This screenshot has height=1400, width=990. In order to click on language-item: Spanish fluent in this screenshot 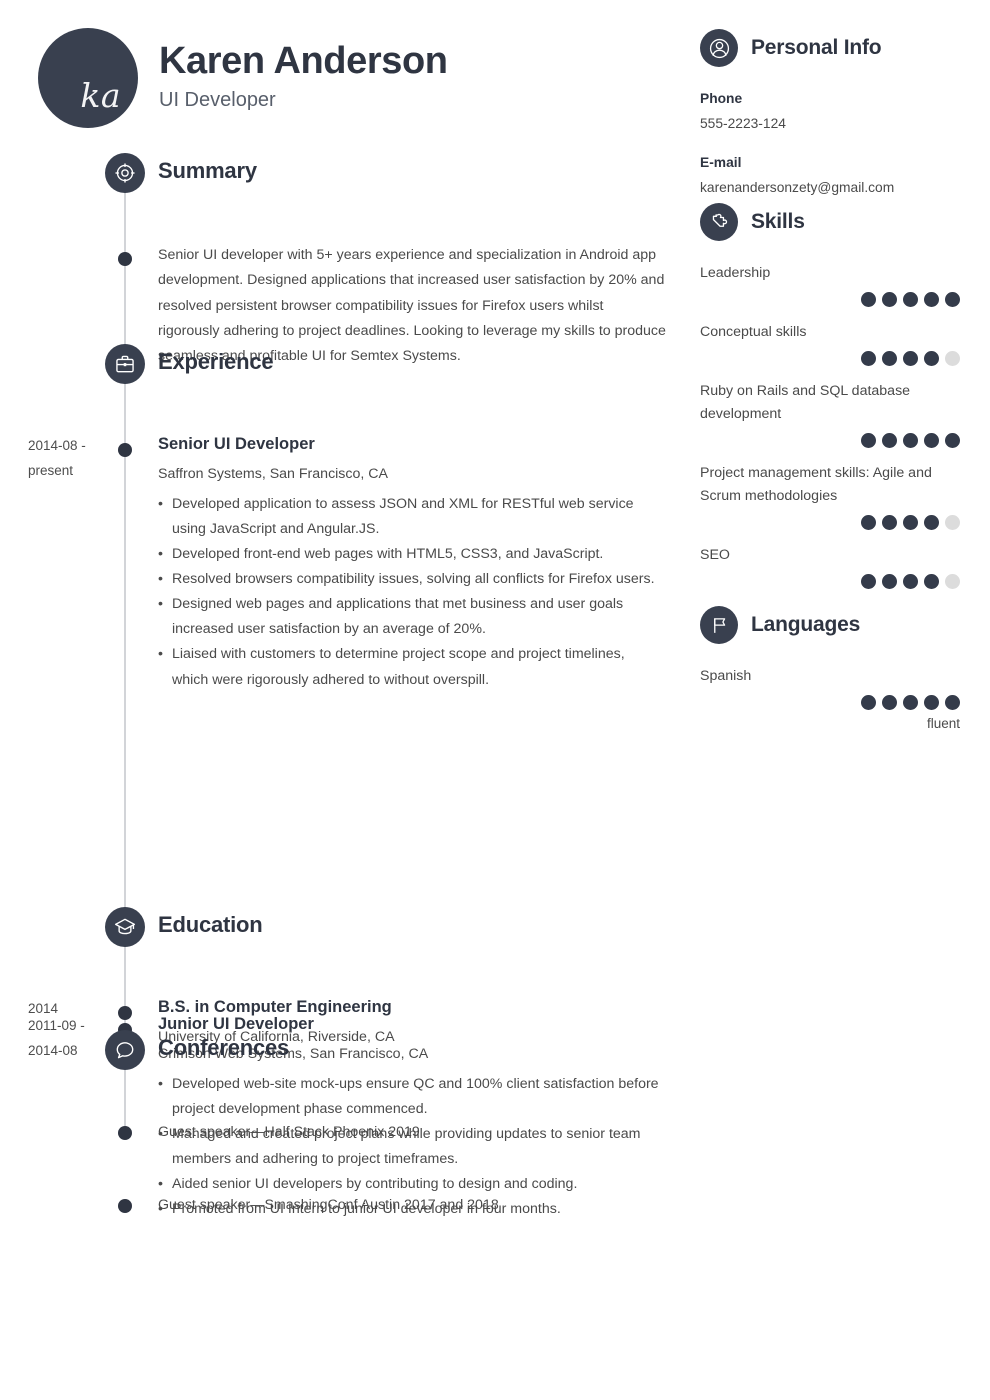, I will do `click(845, 698)`.